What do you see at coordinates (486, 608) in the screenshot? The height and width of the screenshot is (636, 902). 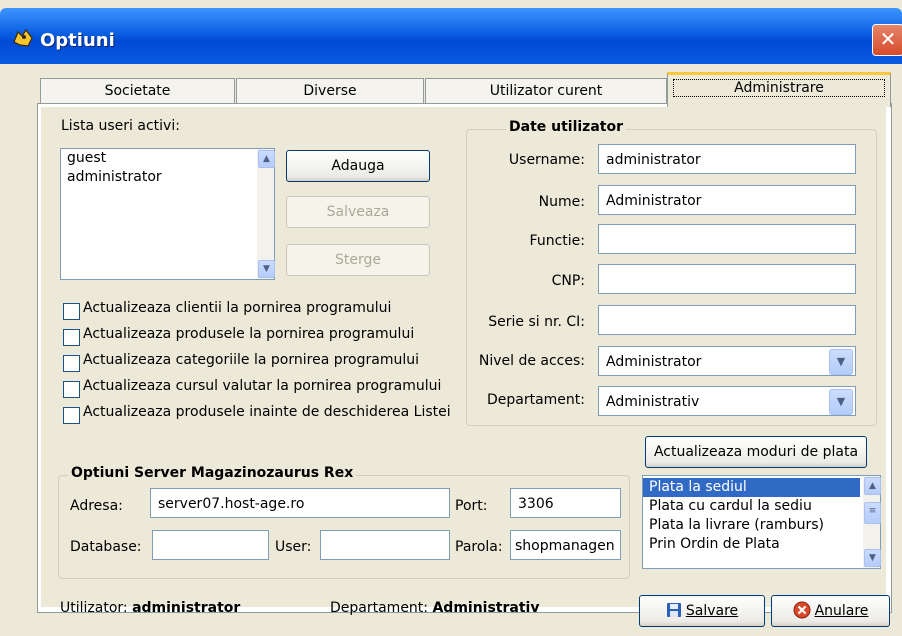 I see `status-department-value: Administrativ` at bounding box center [486, 608].